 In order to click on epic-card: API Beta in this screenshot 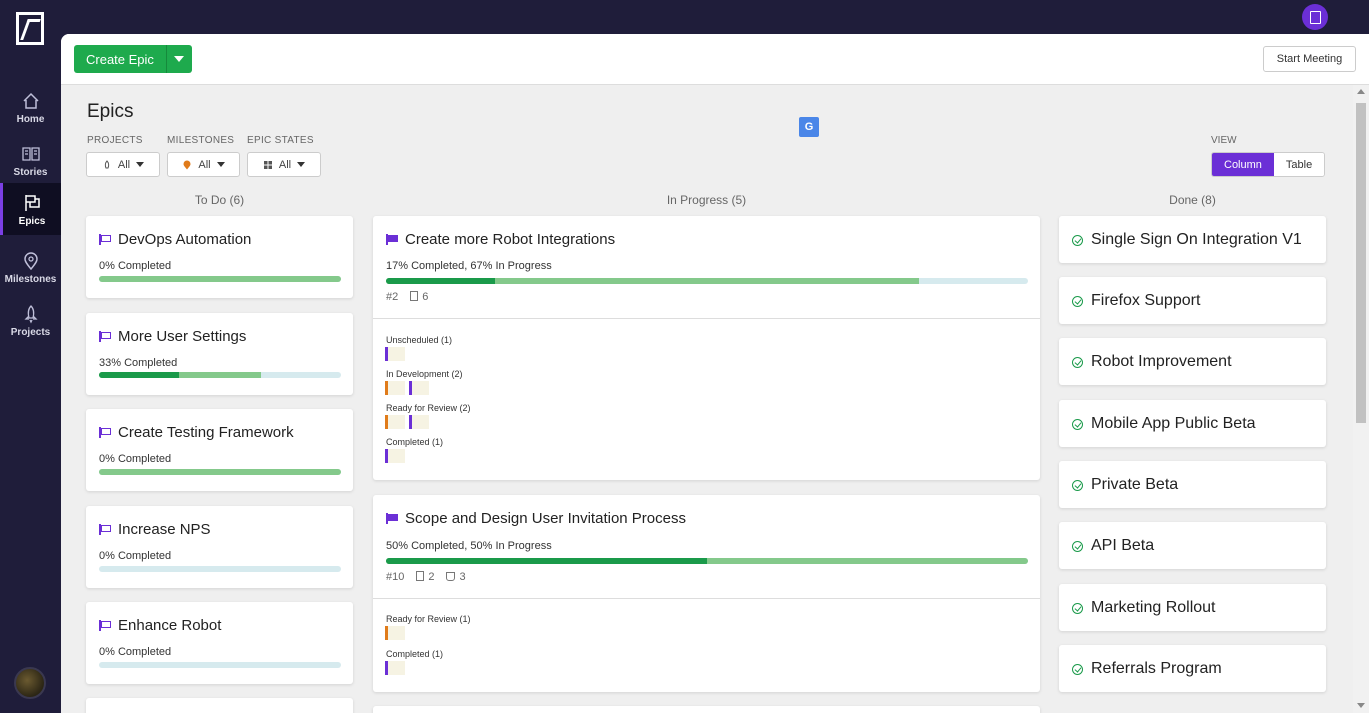, I will do `click(1192, 545)`.